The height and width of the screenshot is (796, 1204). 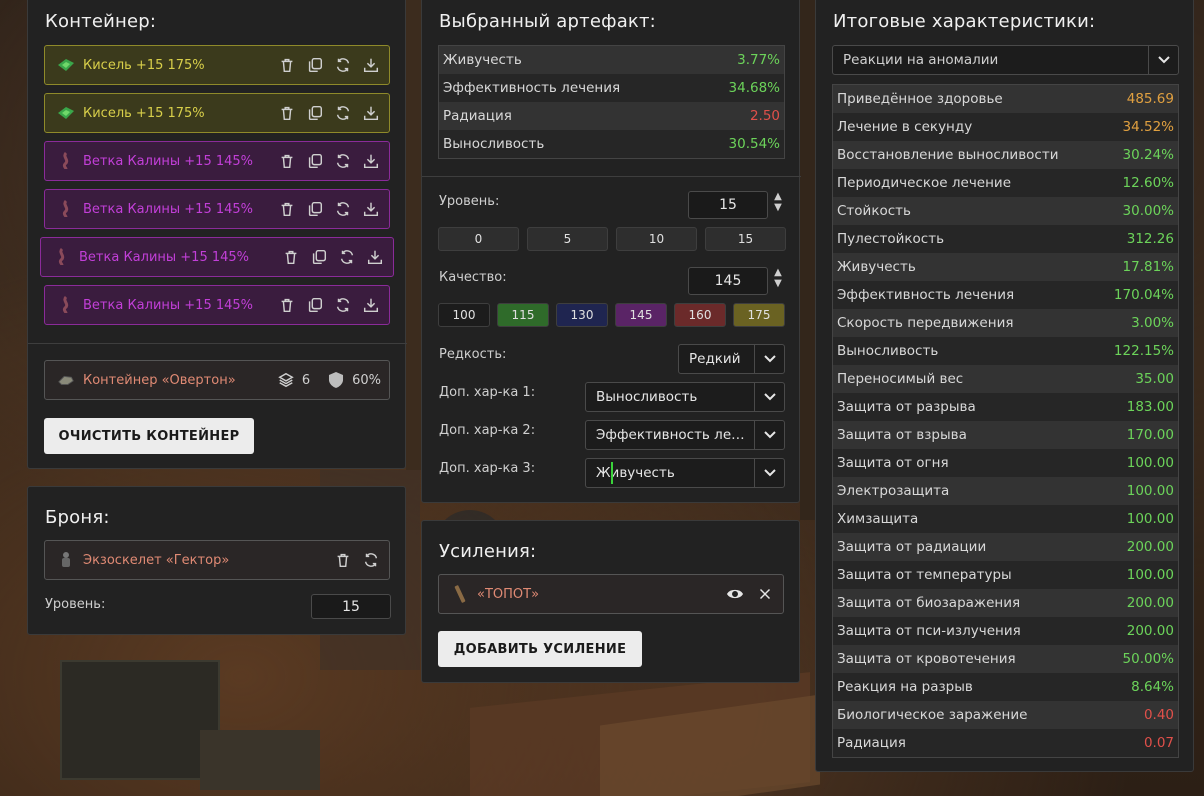 I want to click on armor-item: Экзоскелет «Гектор», so click(x=217, y=560).